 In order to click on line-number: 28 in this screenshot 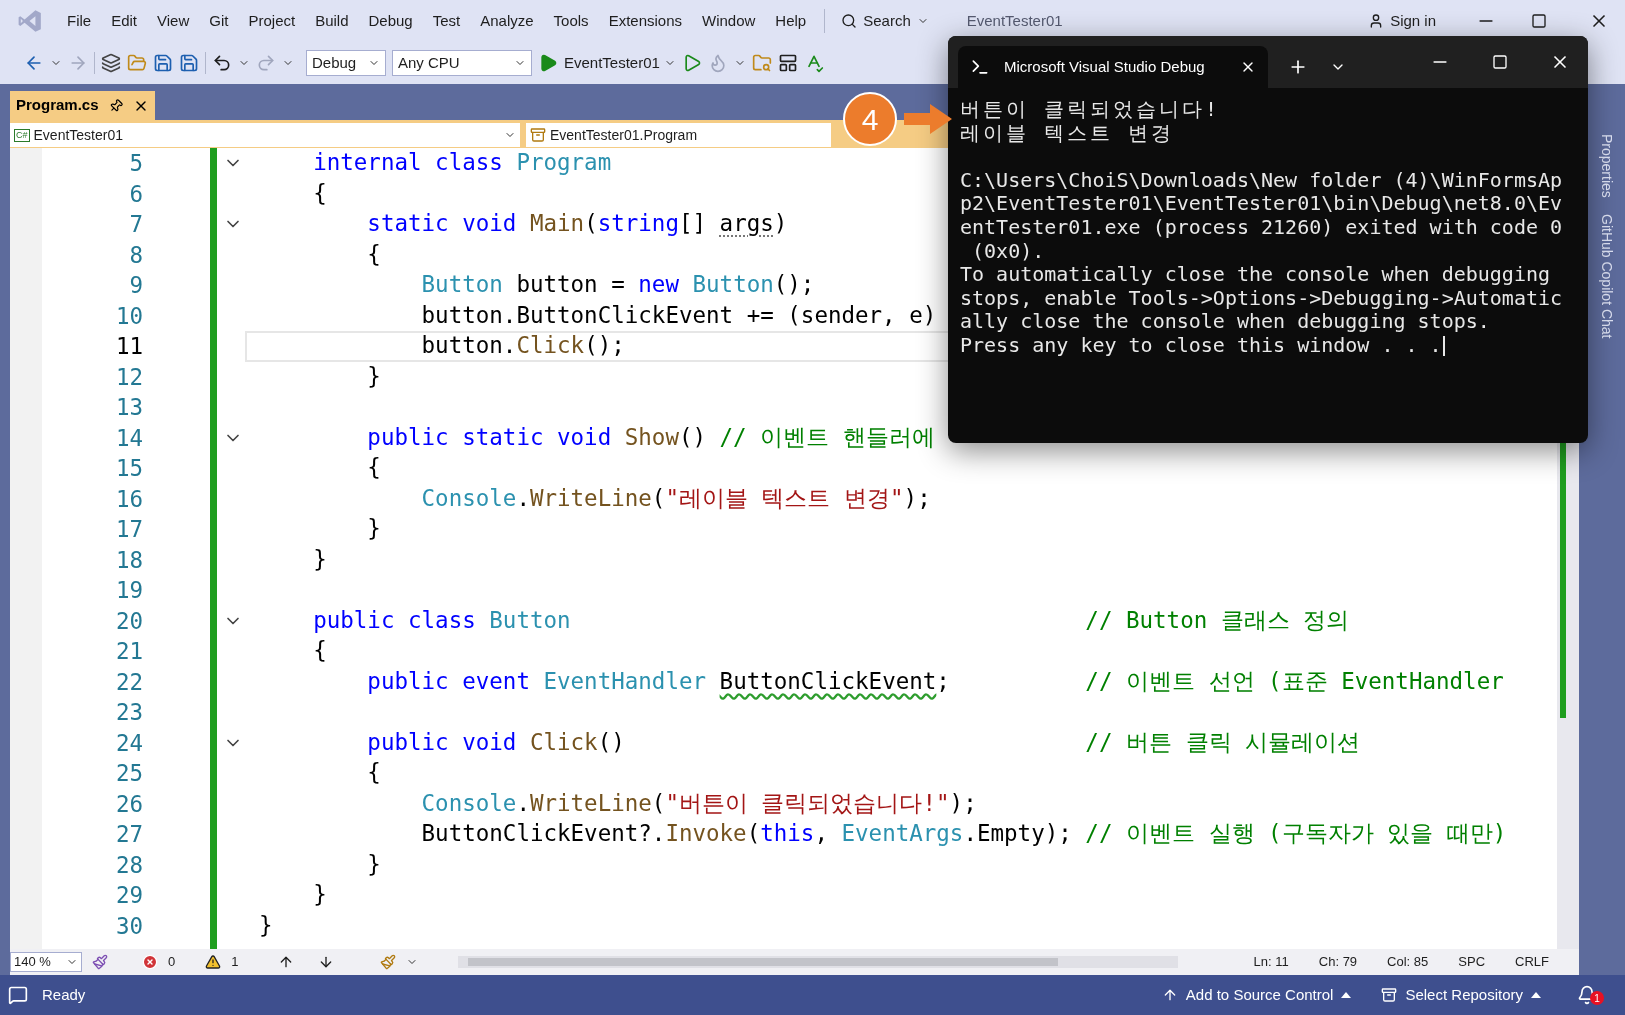, I will do `click(128, 865)`.